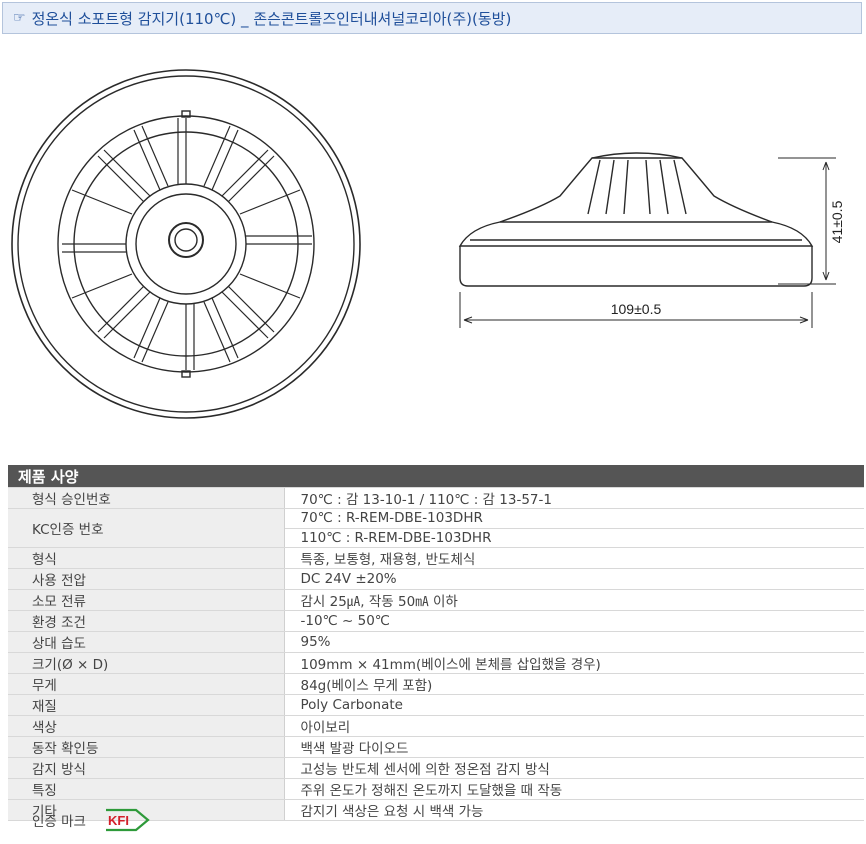 Image resolution: width=866 pixels, height=844 pixels. I want to click on spec-row: 사용 전압 DC 24V ±20%, so click(436, 579).